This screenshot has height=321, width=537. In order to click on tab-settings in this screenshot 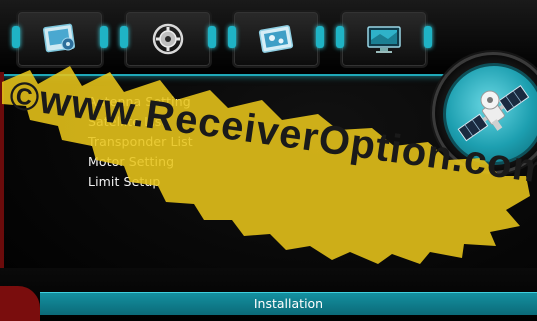, I will do `click(168, 39)`.